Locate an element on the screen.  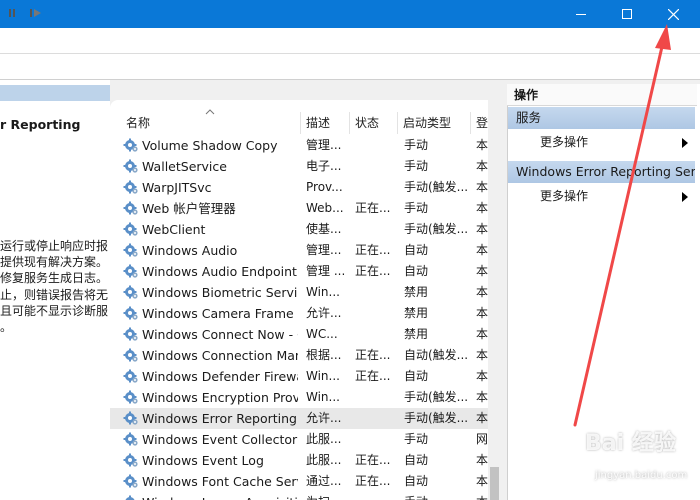
vertical-scrollbar is located at coordinates (494, 300).